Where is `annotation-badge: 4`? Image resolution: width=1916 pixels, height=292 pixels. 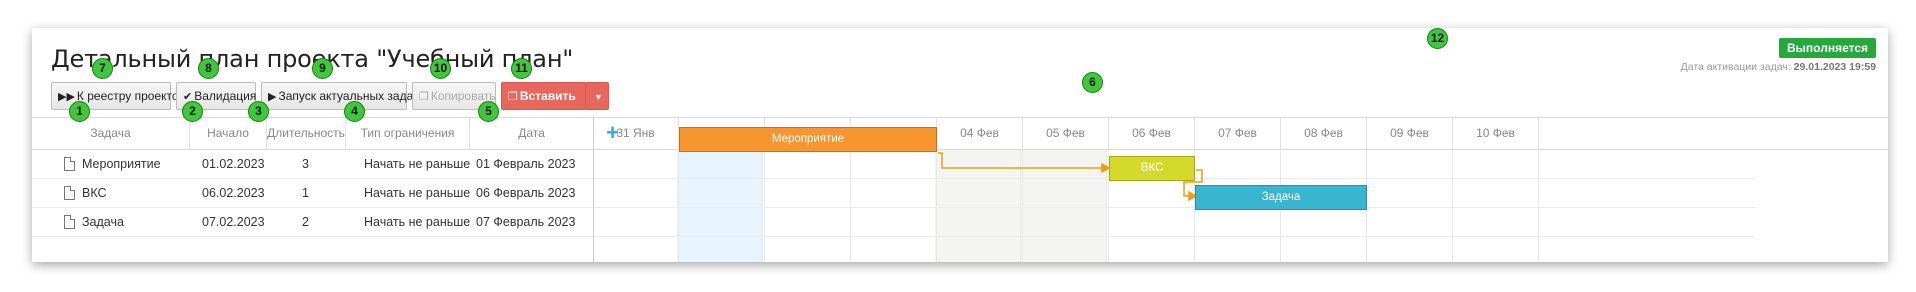 annotation-badge: 4 is located at coordinates (354, 111).